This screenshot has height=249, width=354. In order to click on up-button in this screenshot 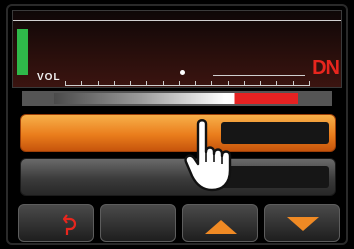, I will do `click(220, 223)`.